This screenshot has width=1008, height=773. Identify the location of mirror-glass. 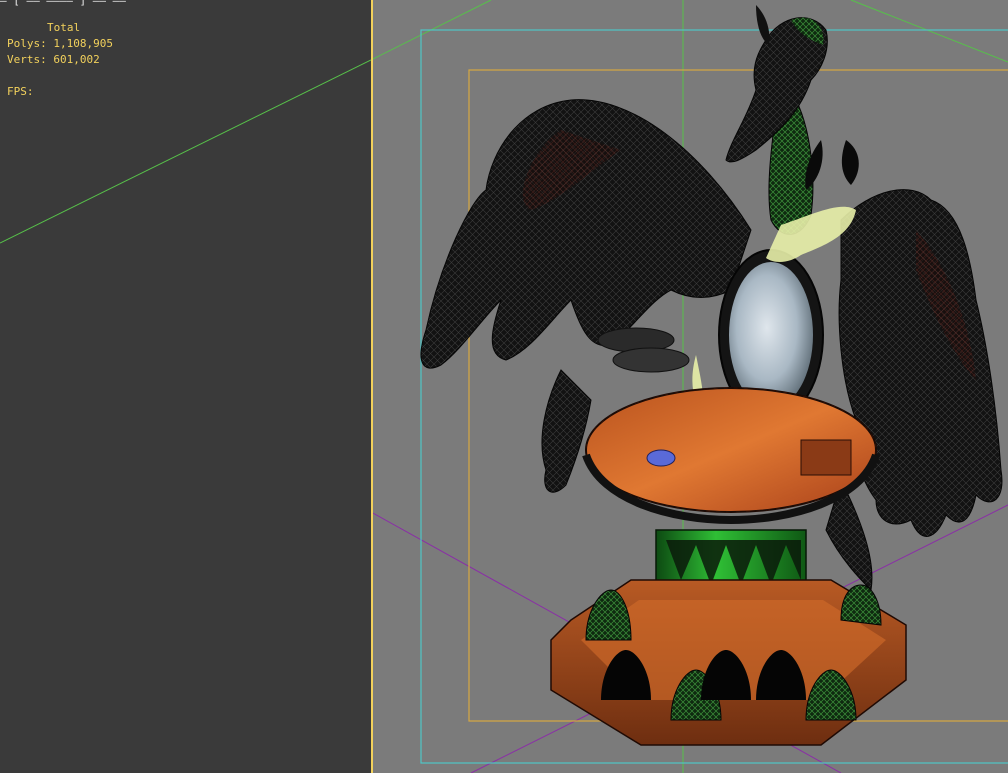
(771, 335).